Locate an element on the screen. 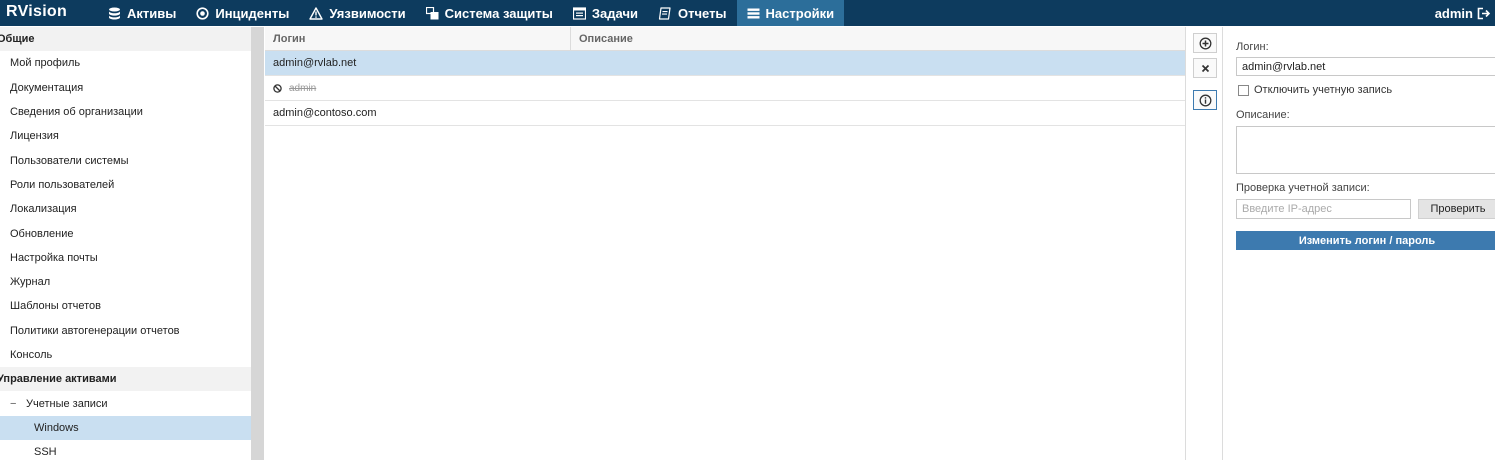  column-label: Логин is located at coordinates (289, 38).